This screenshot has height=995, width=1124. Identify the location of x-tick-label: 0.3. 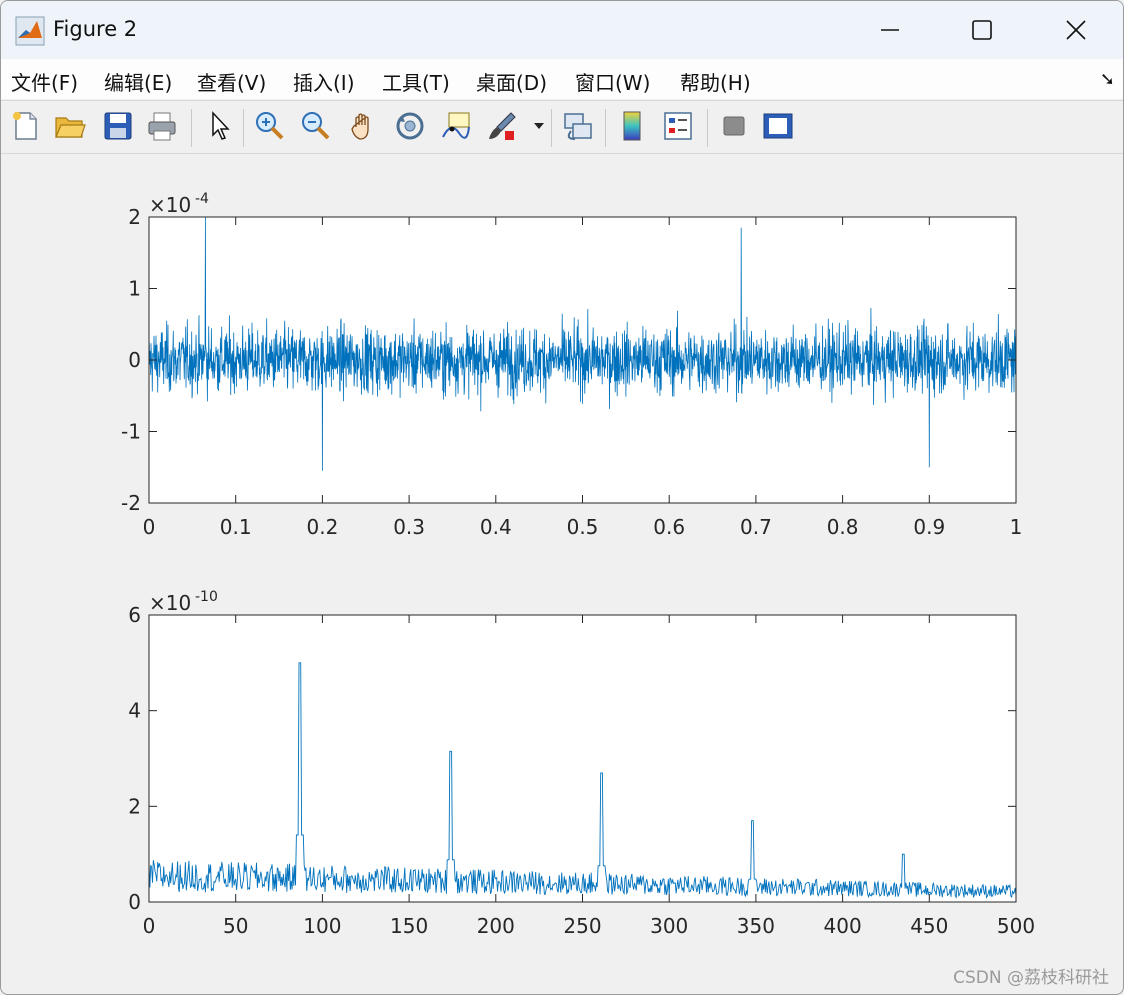
(409, 527).